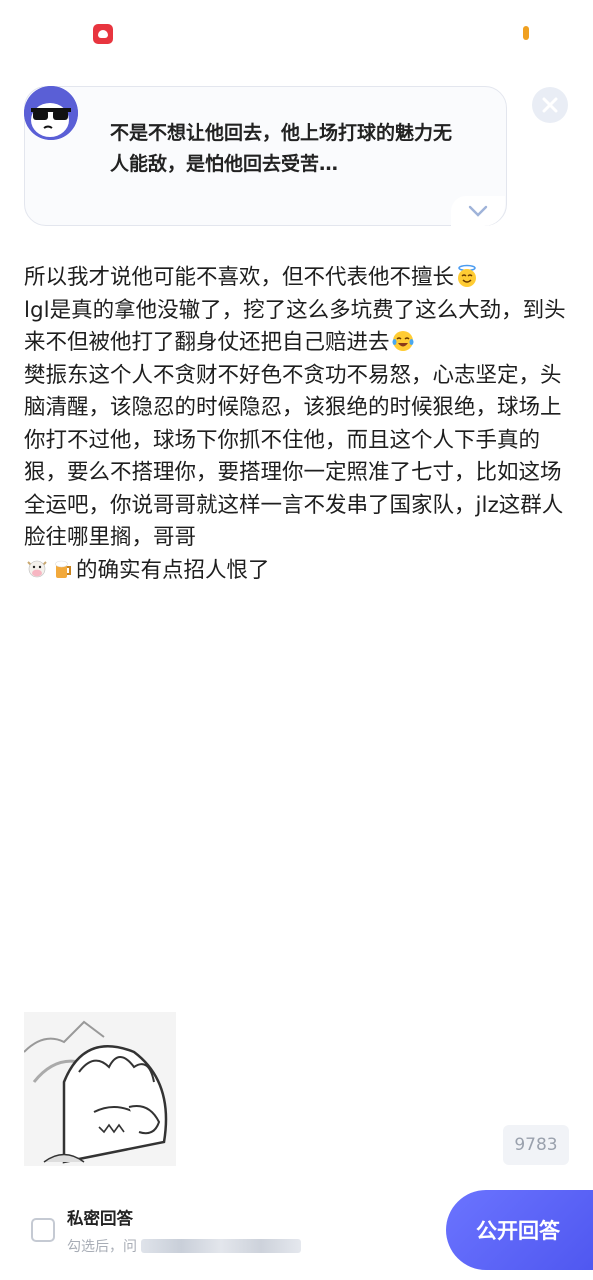  I want to click on word-count-badge: 9783, so click(536, 1145).